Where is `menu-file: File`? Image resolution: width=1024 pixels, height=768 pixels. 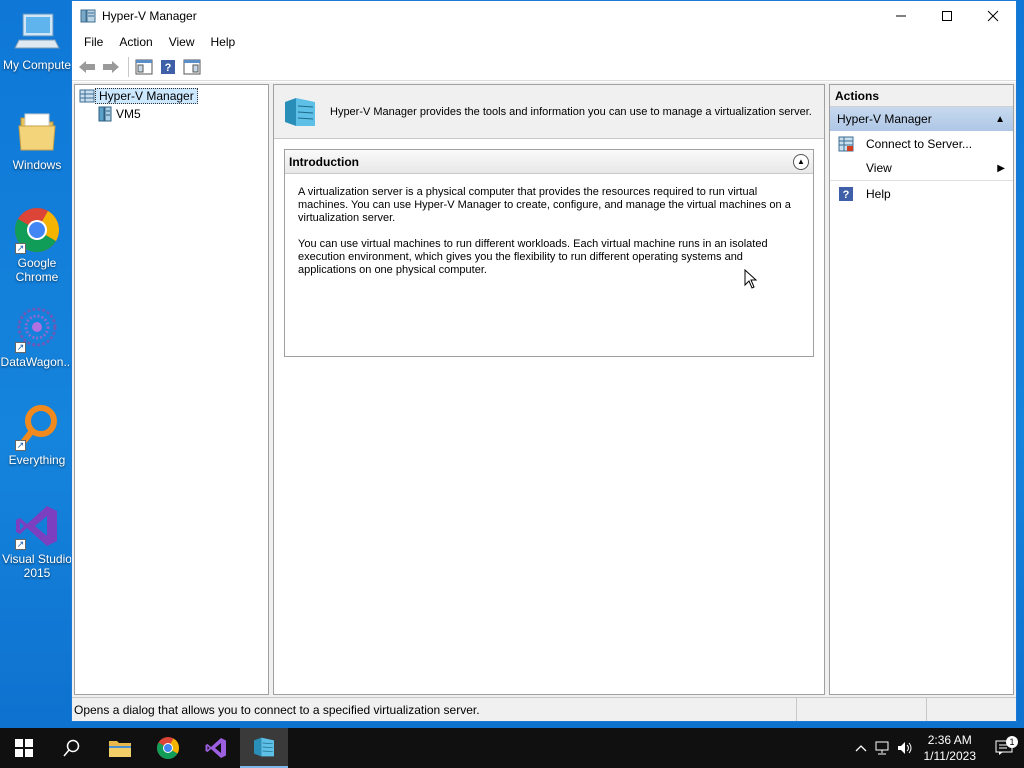
menu-file: File is located at coordinates (93, 42).